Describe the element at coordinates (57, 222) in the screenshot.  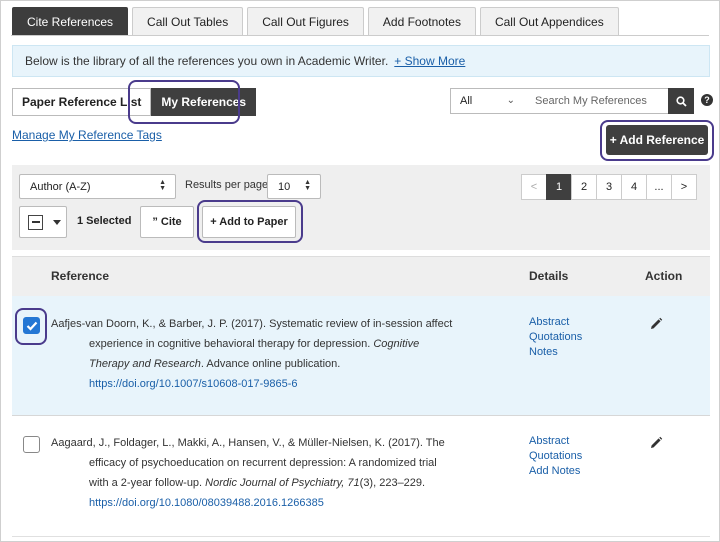
I see `caret-down-icon` at that location.